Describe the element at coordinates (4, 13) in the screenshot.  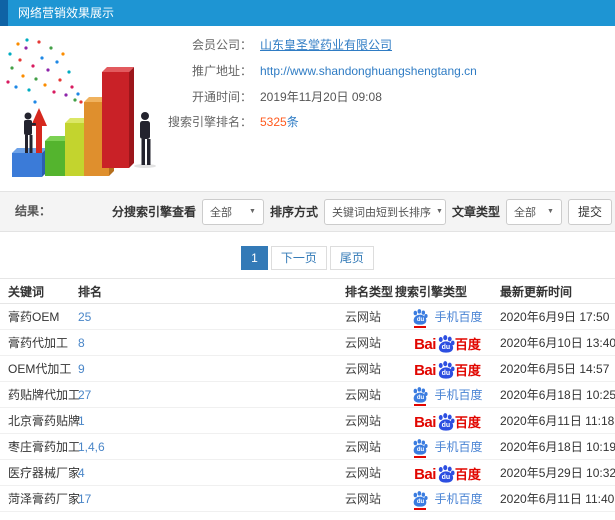
I see `header-accent` at that location.